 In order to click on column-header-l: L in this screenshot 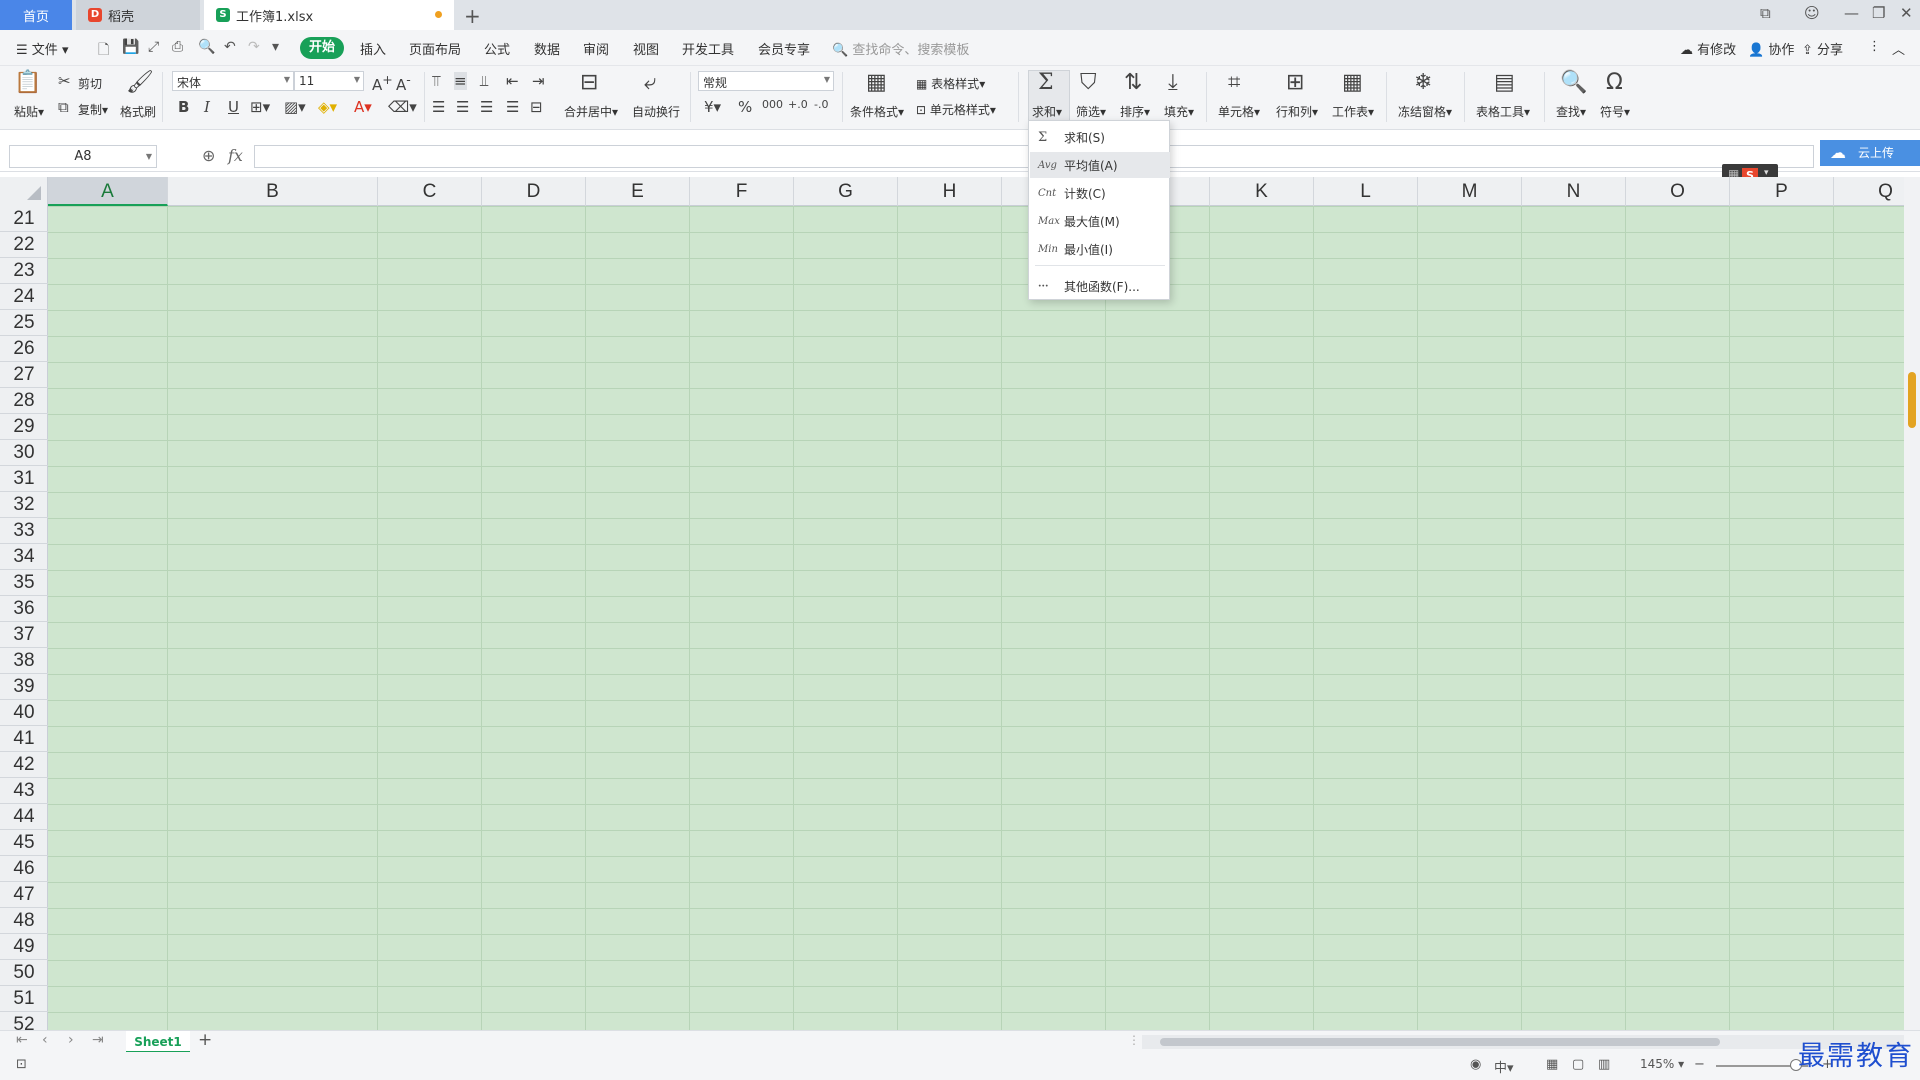, I will do `click(1366, 191)`.